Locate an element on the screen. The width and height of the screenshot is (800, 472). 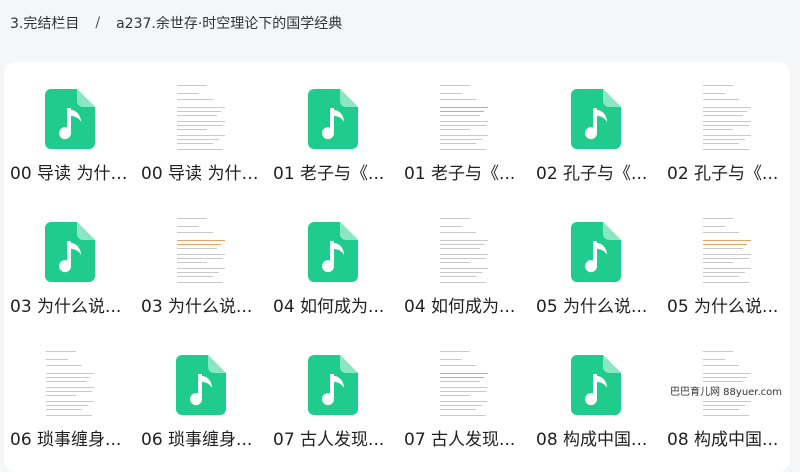
breadcrumb: 3.完结栏目 / a237.余世存·时空理论下的国学经典 is located at coordinates (176, 23).